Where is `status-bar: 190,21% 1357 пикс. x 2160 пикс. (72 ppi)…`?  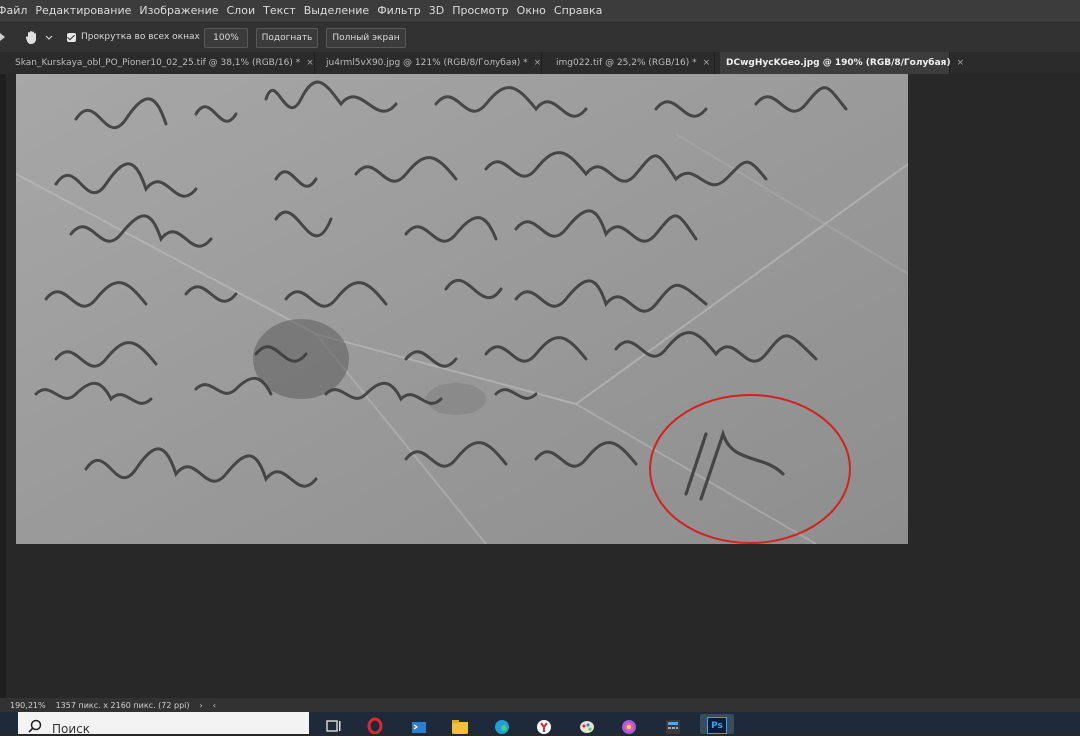
status-bar: 190,21% 1357 пикс. x 2160 пикс. (72 ppi)… is located at coordinates (540, 705).